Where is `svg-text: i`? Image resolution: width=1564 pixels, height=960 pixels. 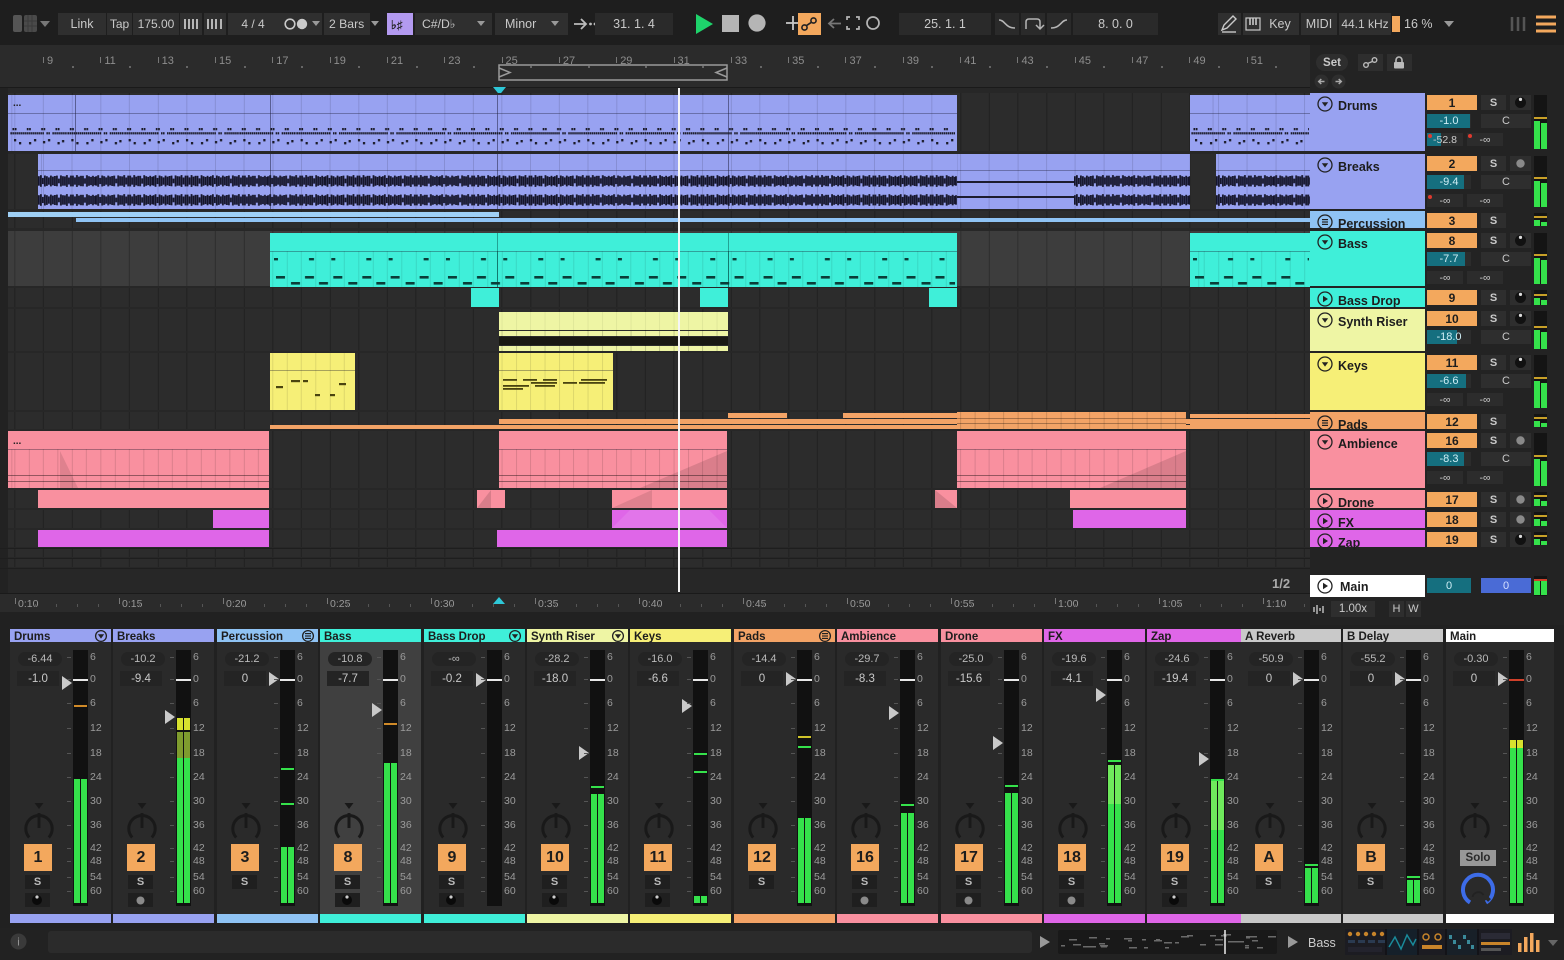 svg-text: i is located at coordinates (18, 943).